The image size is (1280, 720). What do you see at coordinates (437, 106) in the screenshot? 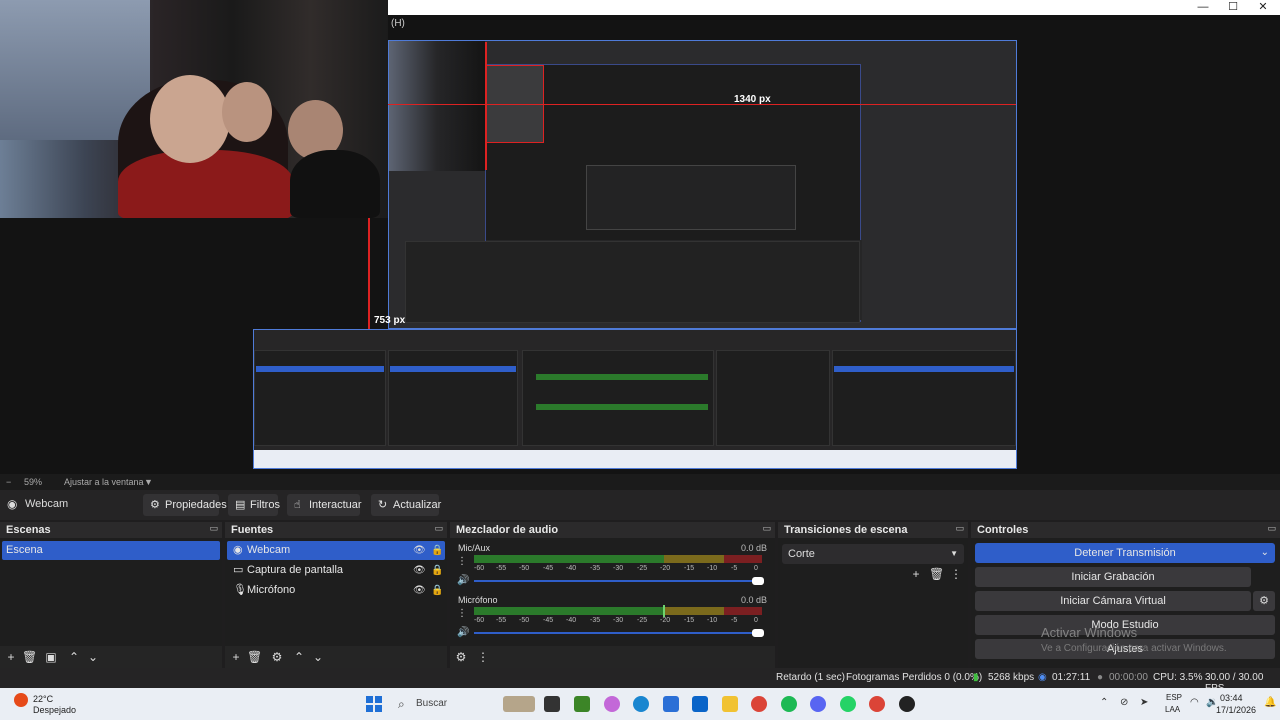
I see `nested-webcam-image` at bounding box center [437, 106].